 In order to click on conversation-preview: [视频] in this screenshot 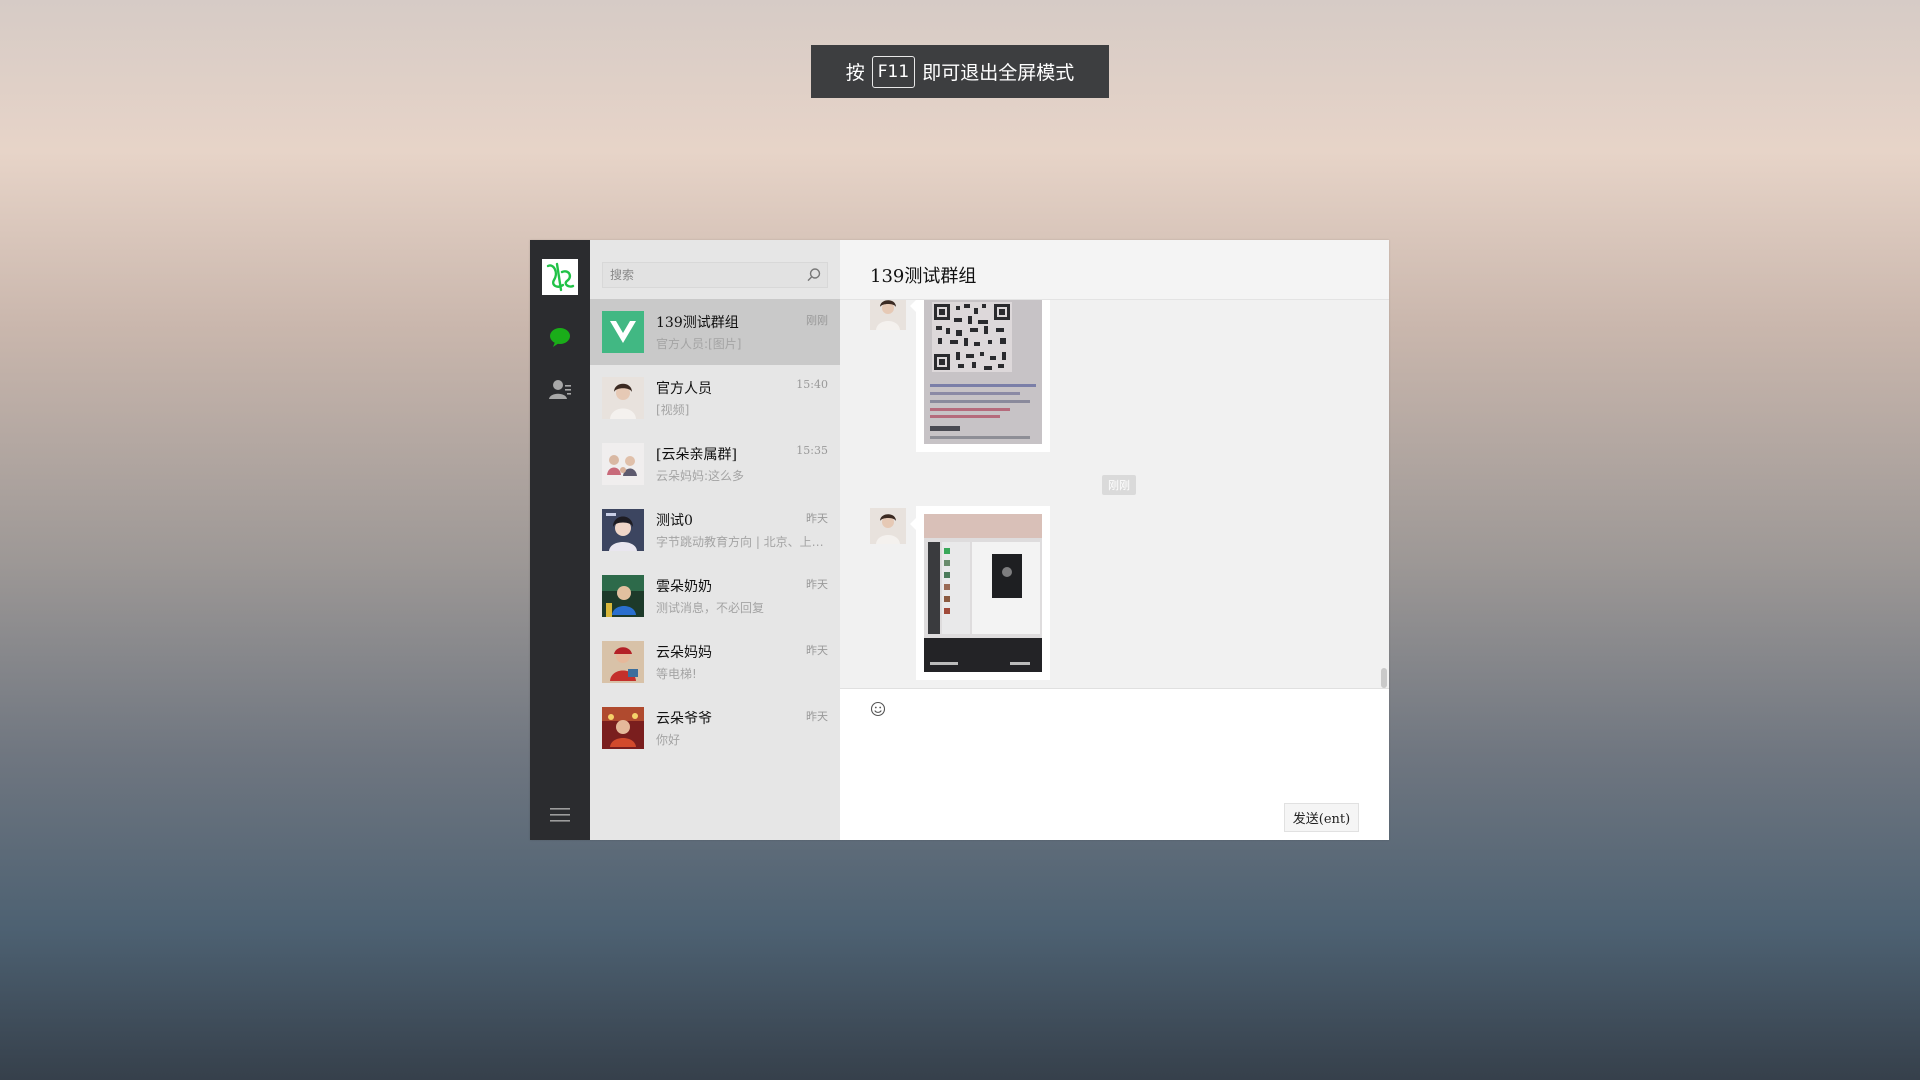, I will do `click(673, 410)`.